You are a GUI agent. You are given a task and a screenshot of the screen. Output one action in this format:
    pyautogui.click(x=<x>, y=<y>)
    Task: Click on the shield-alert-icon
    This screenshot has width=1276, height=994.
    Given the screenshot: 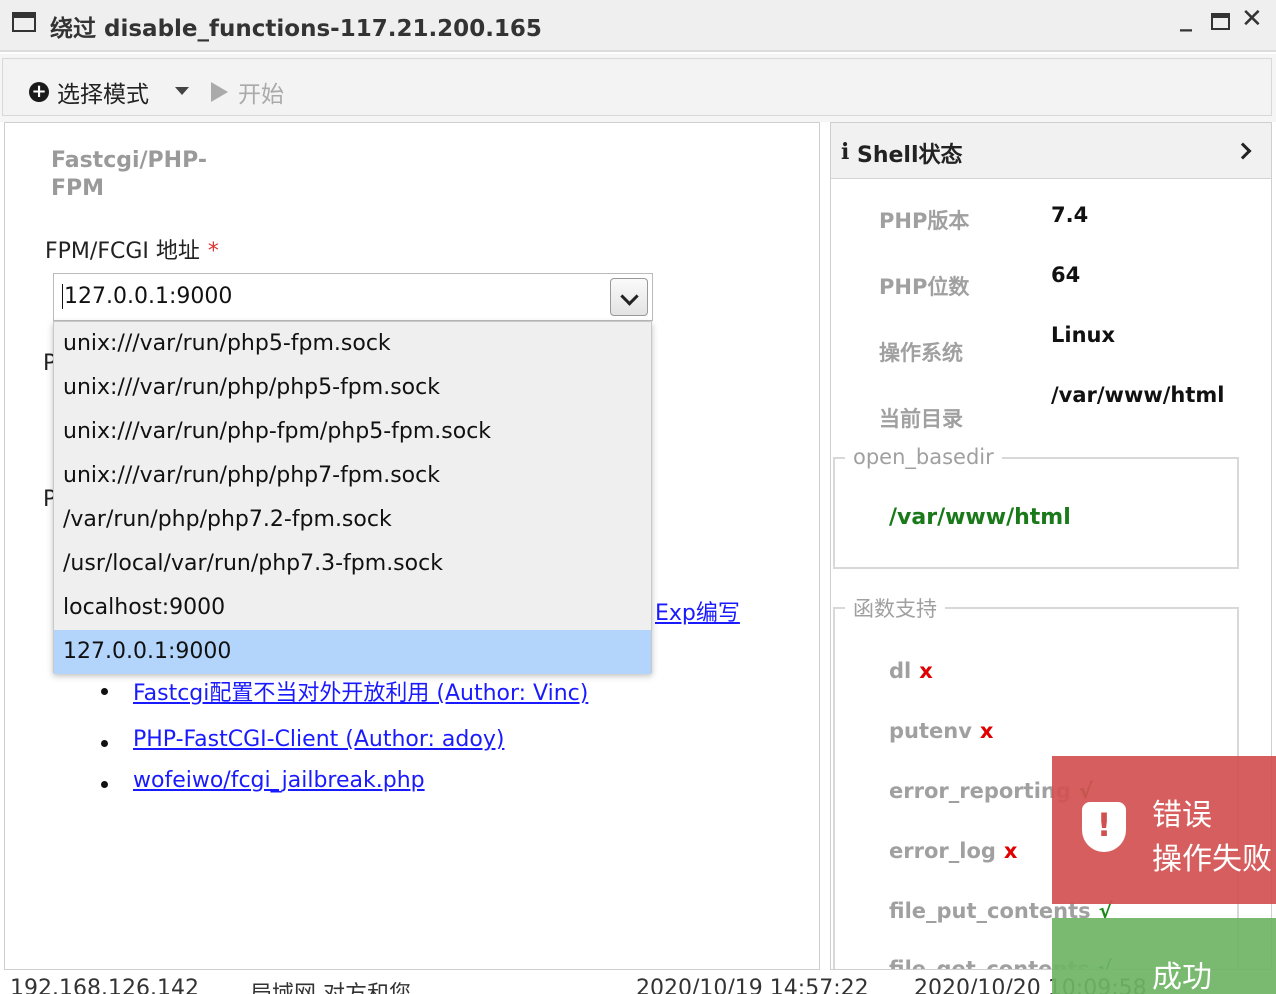 What is the action you would take?
    pyautogui.click(x=1104, y=827)
    